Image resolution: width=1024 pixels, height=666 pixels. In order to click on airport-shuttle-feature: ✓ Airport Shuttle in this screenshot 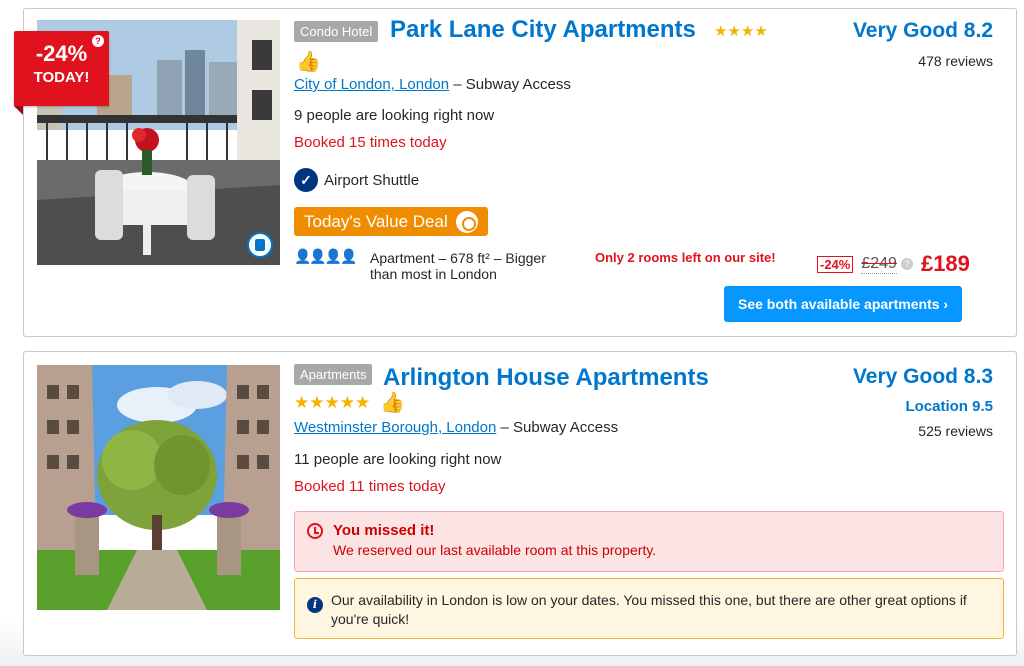, I will do `click(356, 180)`.